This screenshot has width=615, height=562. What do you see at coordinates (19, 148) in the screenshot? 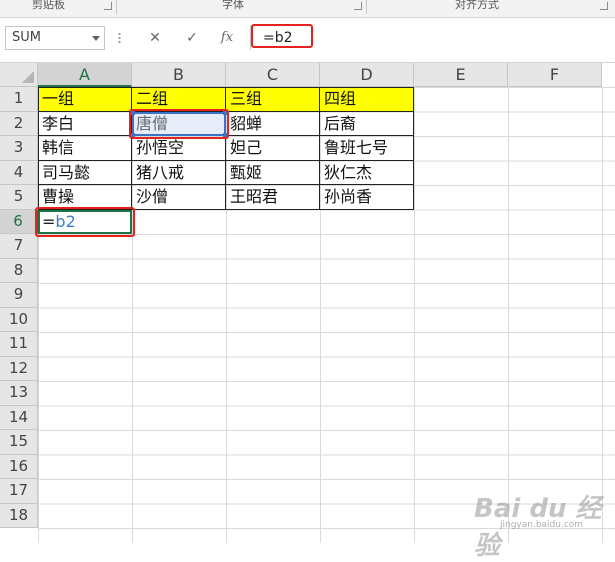
I see `row-header-3: 3` at bounding box center [19, 148].